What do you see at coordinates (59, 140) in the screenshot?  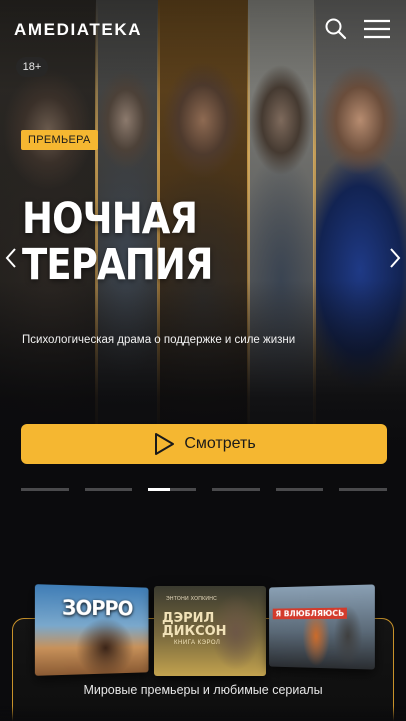 I see `premiere-badge: ПРЕМЬЕРА` at bounding box center [59, 140].